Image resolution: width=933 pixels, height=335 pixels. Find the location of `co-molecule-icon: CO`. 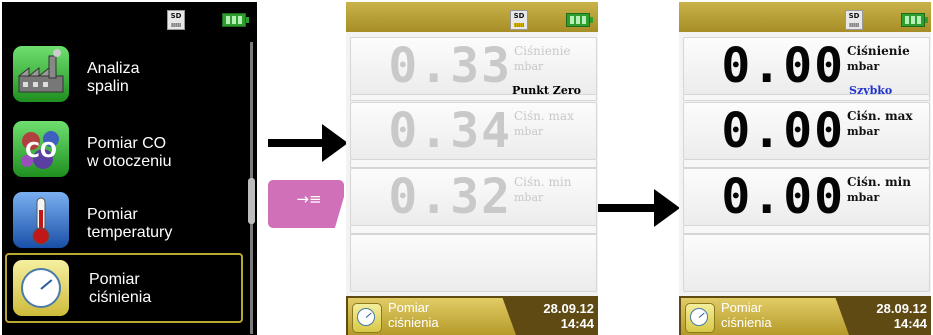

co-molecule-icon: CO is located at coordinates (41, 149).